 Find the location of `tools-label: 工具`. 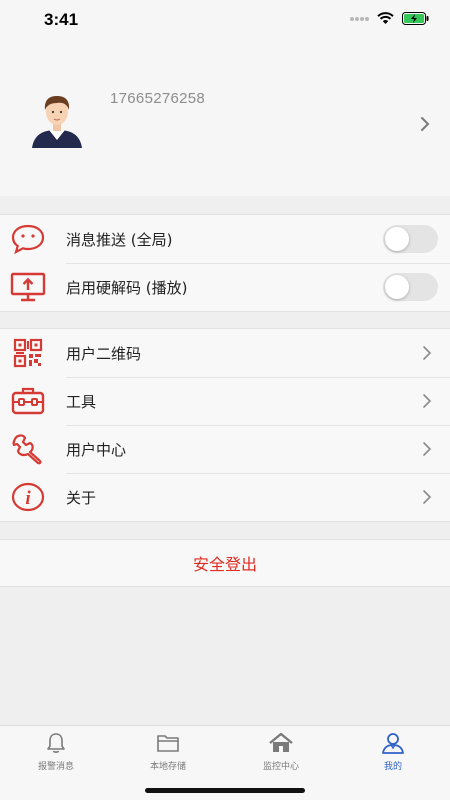

tools-label: 工具 is located at coordinates (81, 402).